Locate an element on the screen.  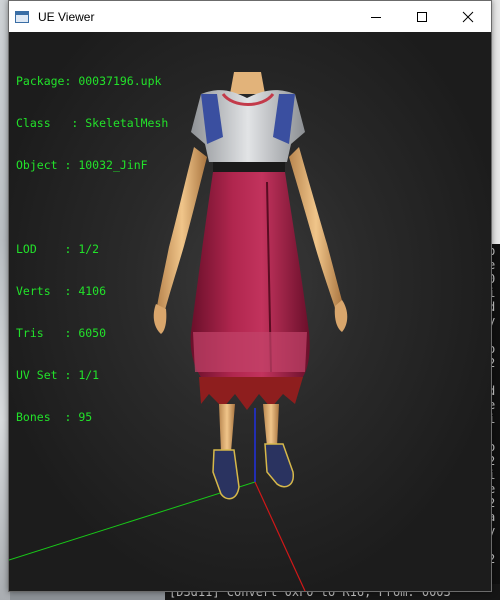
bones-label: Bones is located at coordinates (33, 417).